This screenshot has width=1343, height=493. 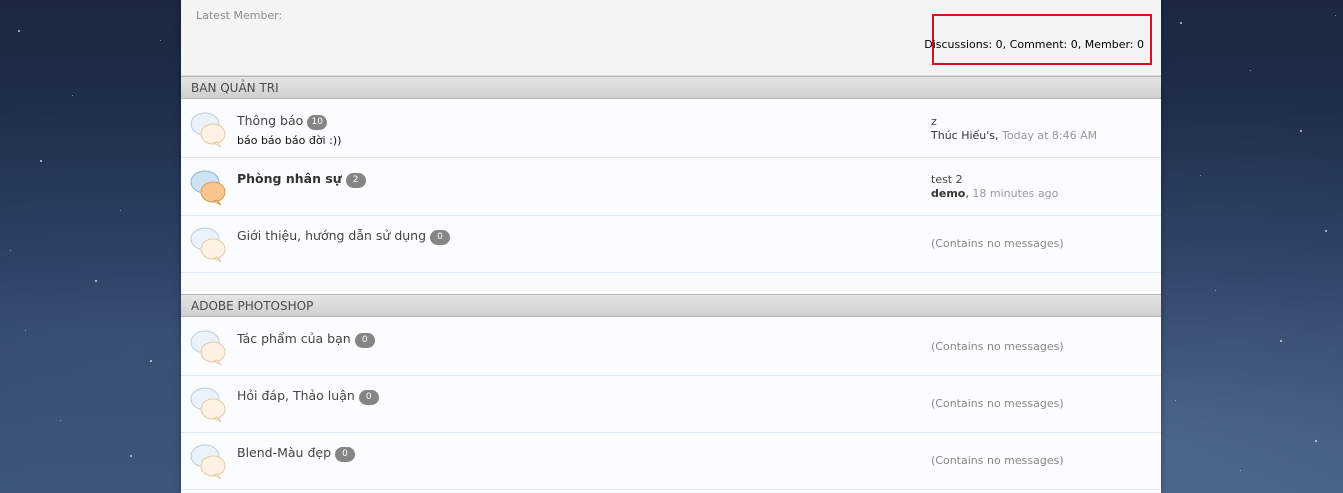 What do you see at coordinates (289, 140) in the screenshot?
I see `forum-description: báo báo báo đời :))` at bounding box center [289, 140].